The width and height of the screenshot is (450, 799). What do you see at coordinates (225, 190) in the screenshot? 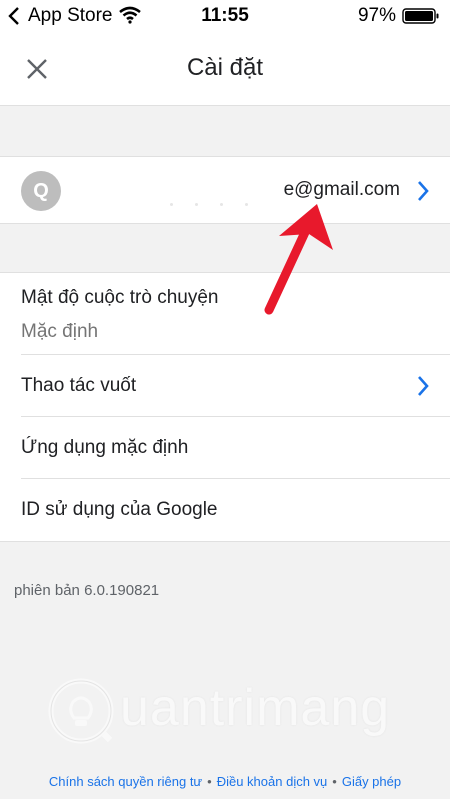
I see `account-row: Q e@gmail.com` at bounding box center [225, 190].